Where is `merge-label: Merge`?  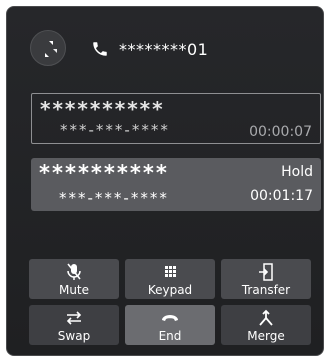 merge-label: Merge is located at coordinates (266, 336).